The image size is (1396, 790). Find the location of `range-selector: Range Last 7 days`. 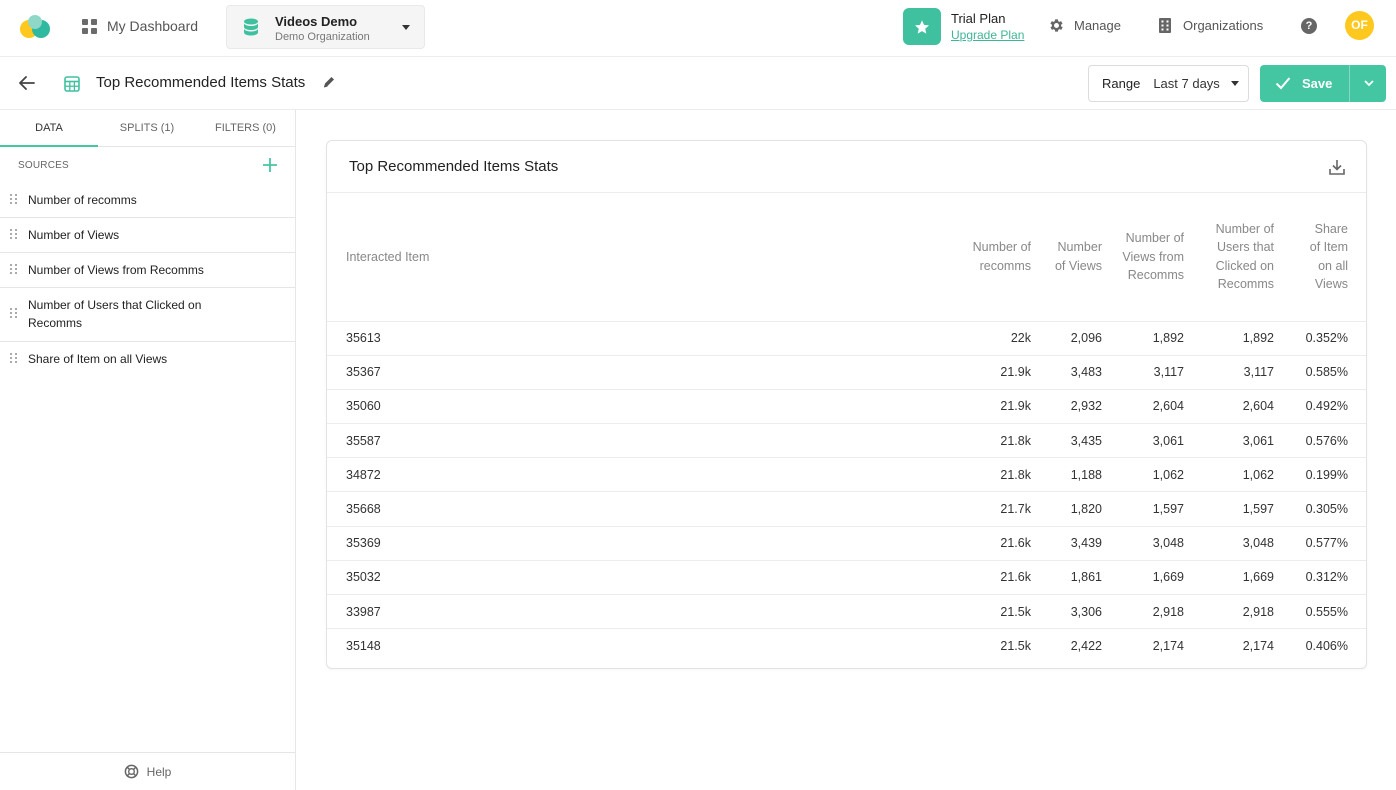

range-selector: Range Last 7 days is located at coordinates (1168, 83).